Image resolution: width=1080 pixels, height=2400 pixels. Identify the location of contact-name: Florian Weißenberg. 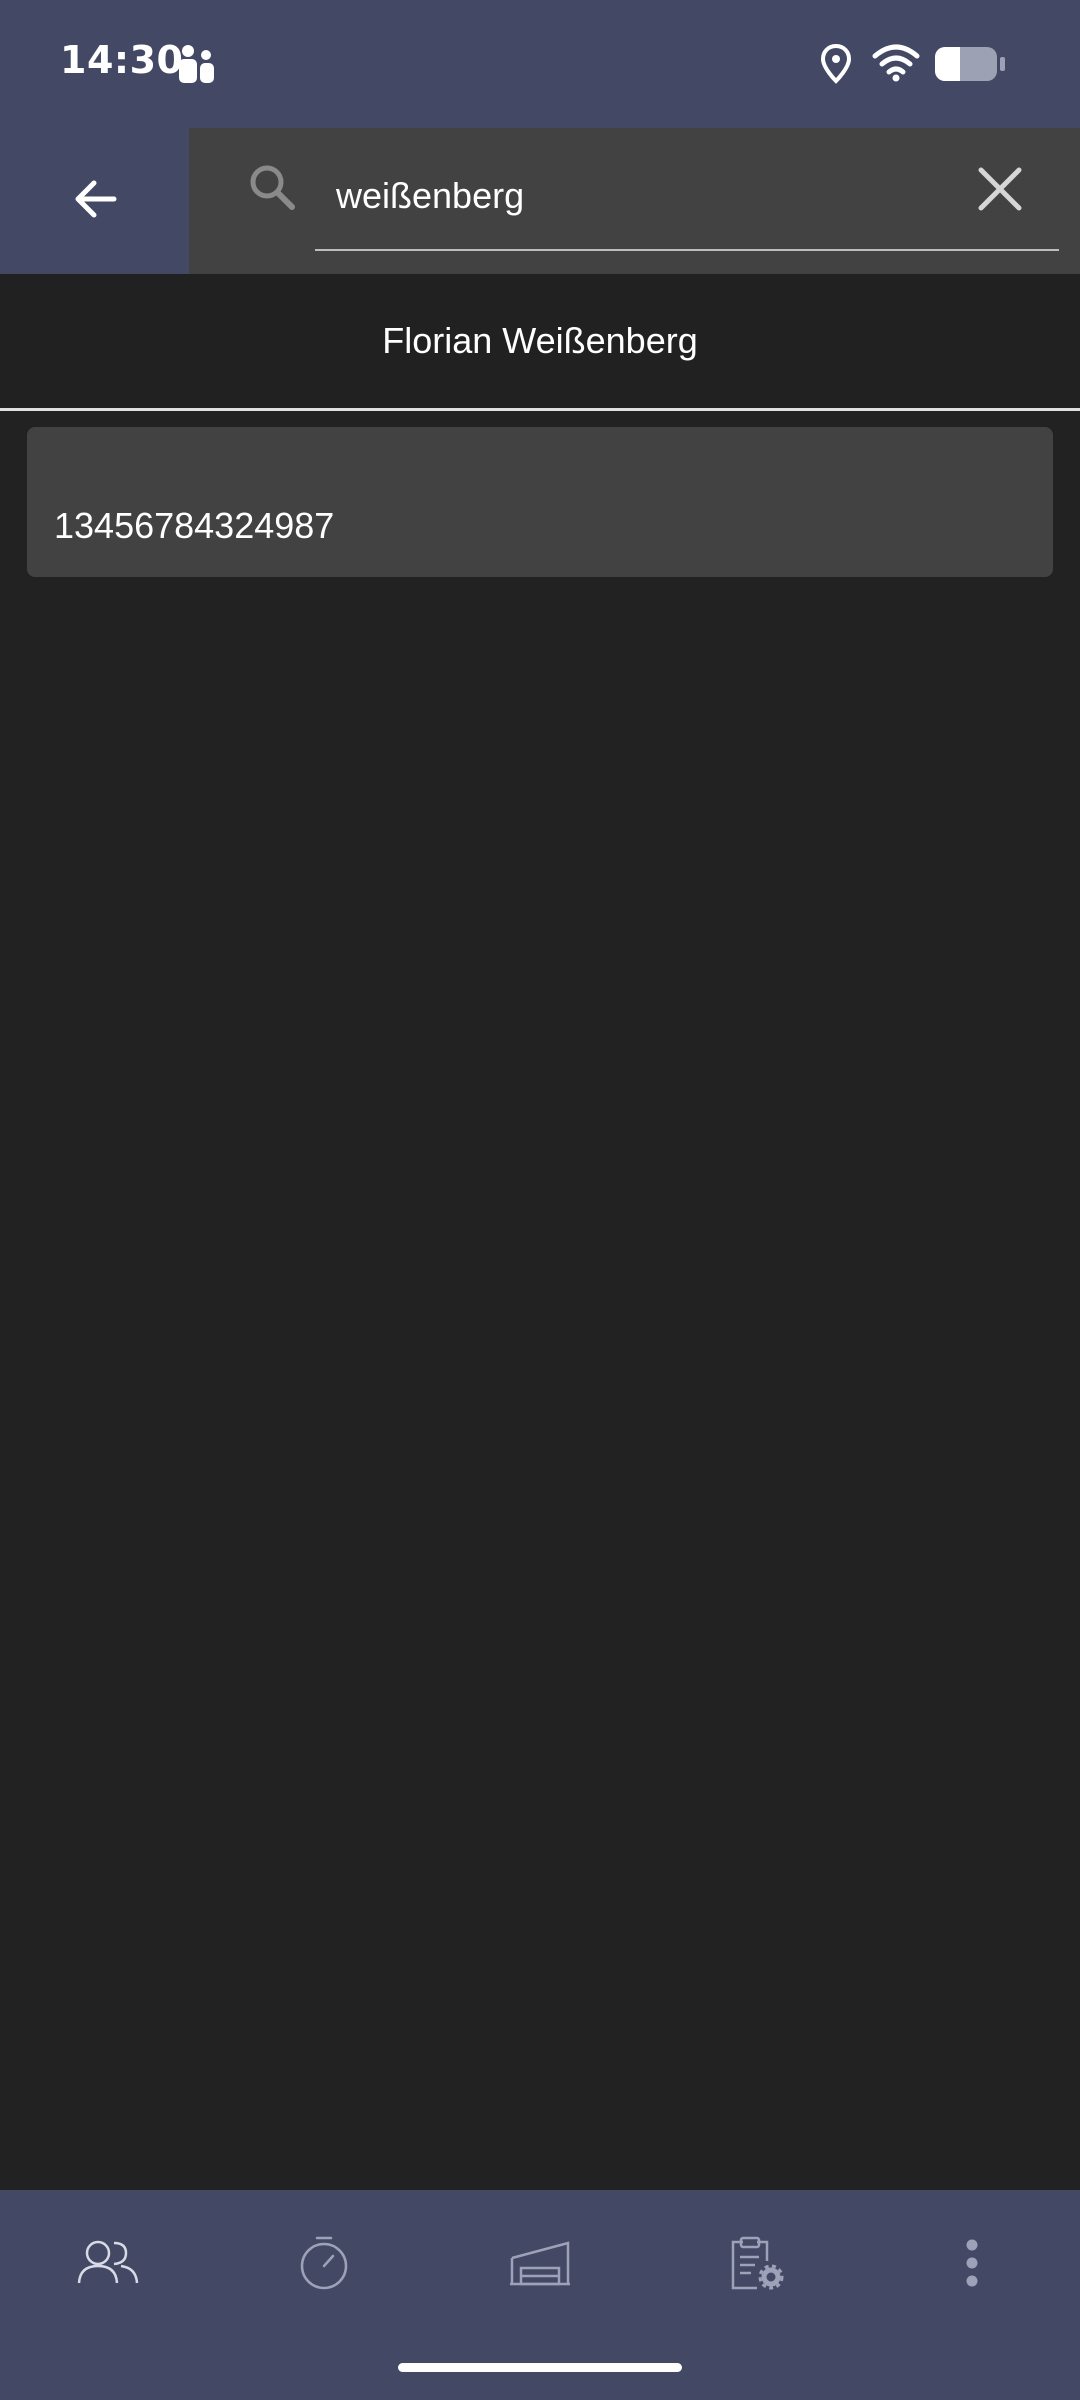
(540, 340).